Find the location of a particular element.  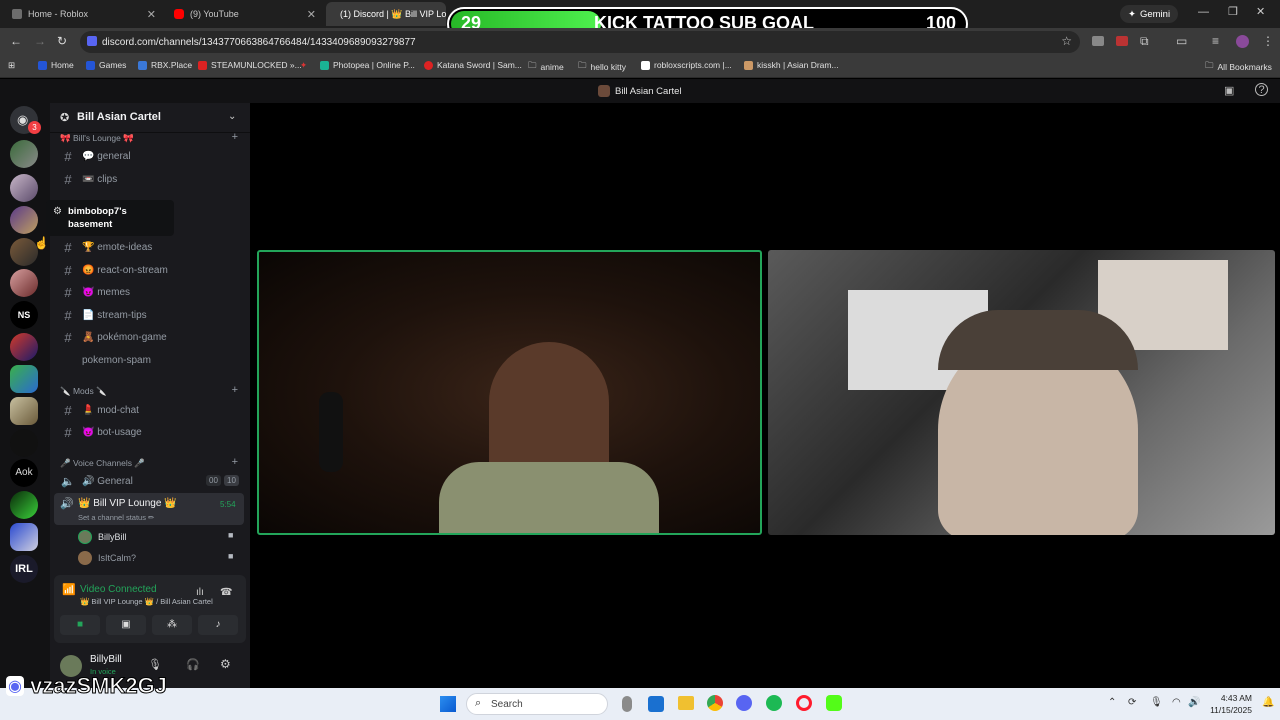

server-icon: NS is located at coordinates (24, 315).